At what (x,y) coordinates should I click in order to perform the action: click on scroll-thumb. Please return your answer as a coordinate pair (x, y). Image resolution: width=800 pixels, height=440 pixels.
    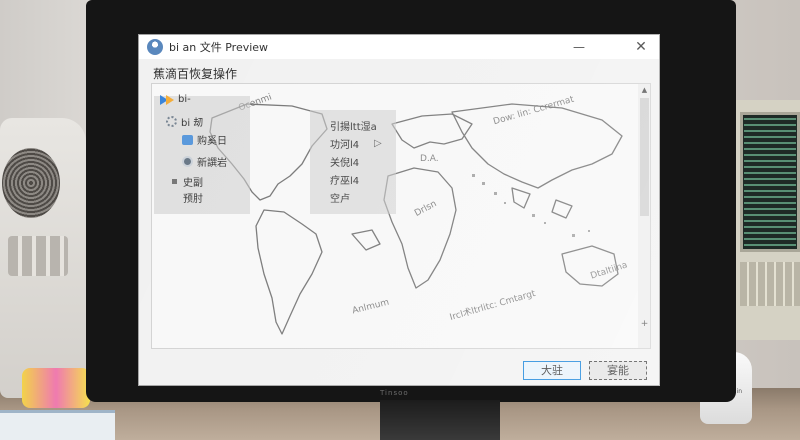
    Looking at the image, I should click on (644, 157).